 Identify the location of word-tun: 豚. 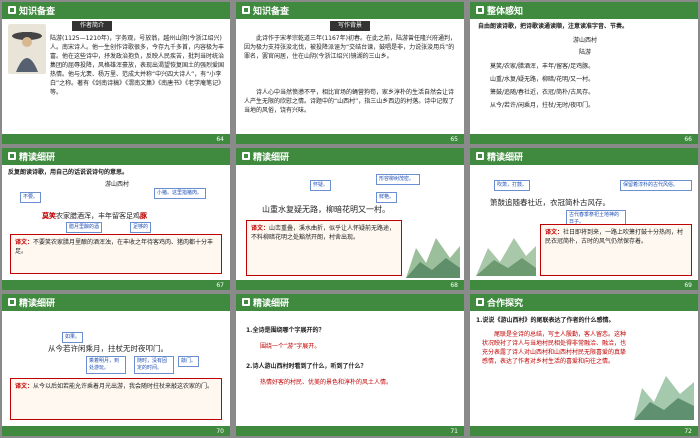
(143, 216).